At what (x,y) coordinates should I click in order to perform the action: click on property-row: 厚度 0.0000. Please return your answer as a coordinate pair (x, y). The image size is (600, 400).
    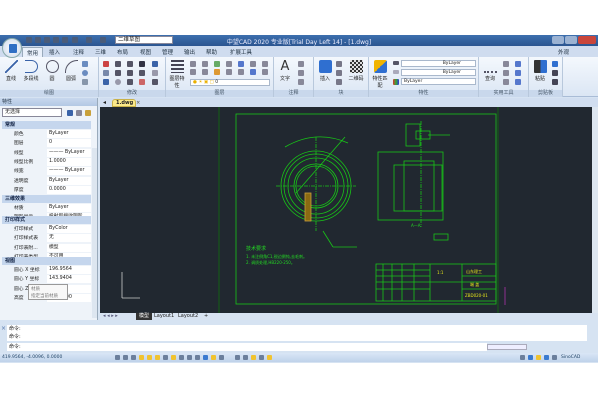
    Looking at the image, I should click on (46, 190).